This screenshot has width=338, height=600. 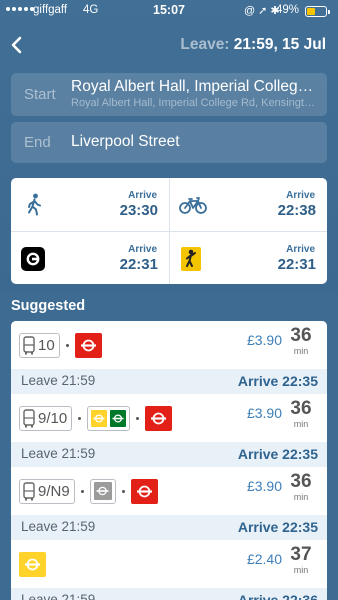 I want to click on bus-leg: 9/10, so click(x=46, y=418).